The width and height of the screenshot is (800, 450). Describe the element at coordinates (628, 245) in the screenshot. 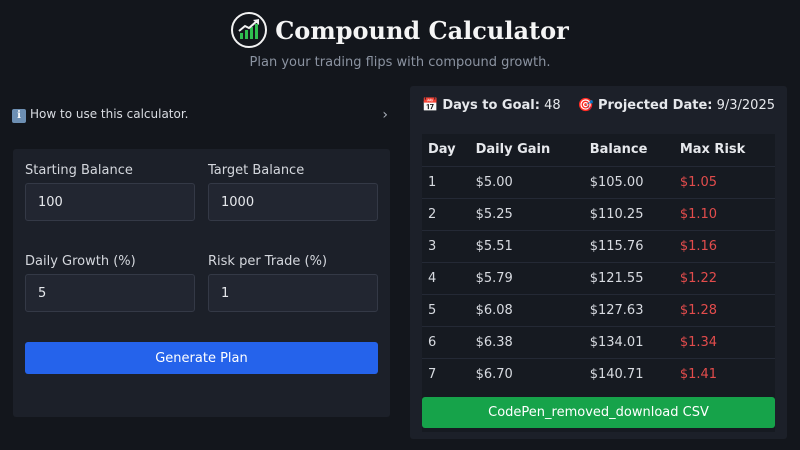

I see `balance-cell: $115.76` at that location.